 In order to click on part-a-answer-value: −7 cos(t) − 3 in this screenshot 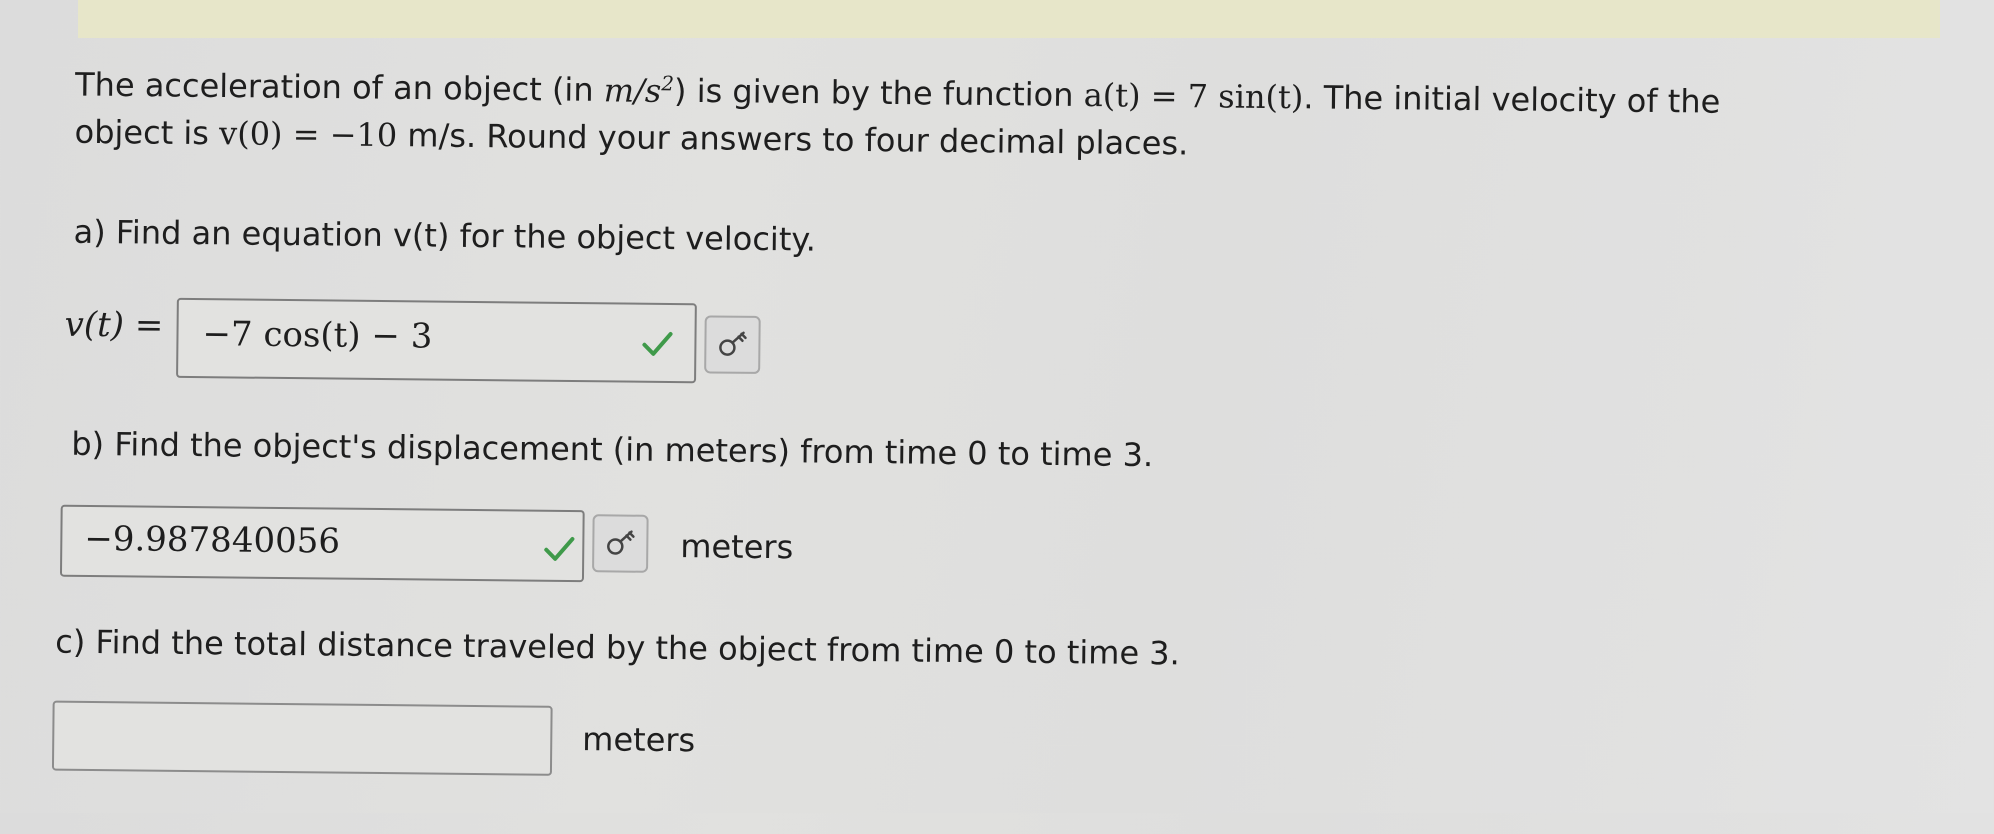, I will do `click(317, 335)`.